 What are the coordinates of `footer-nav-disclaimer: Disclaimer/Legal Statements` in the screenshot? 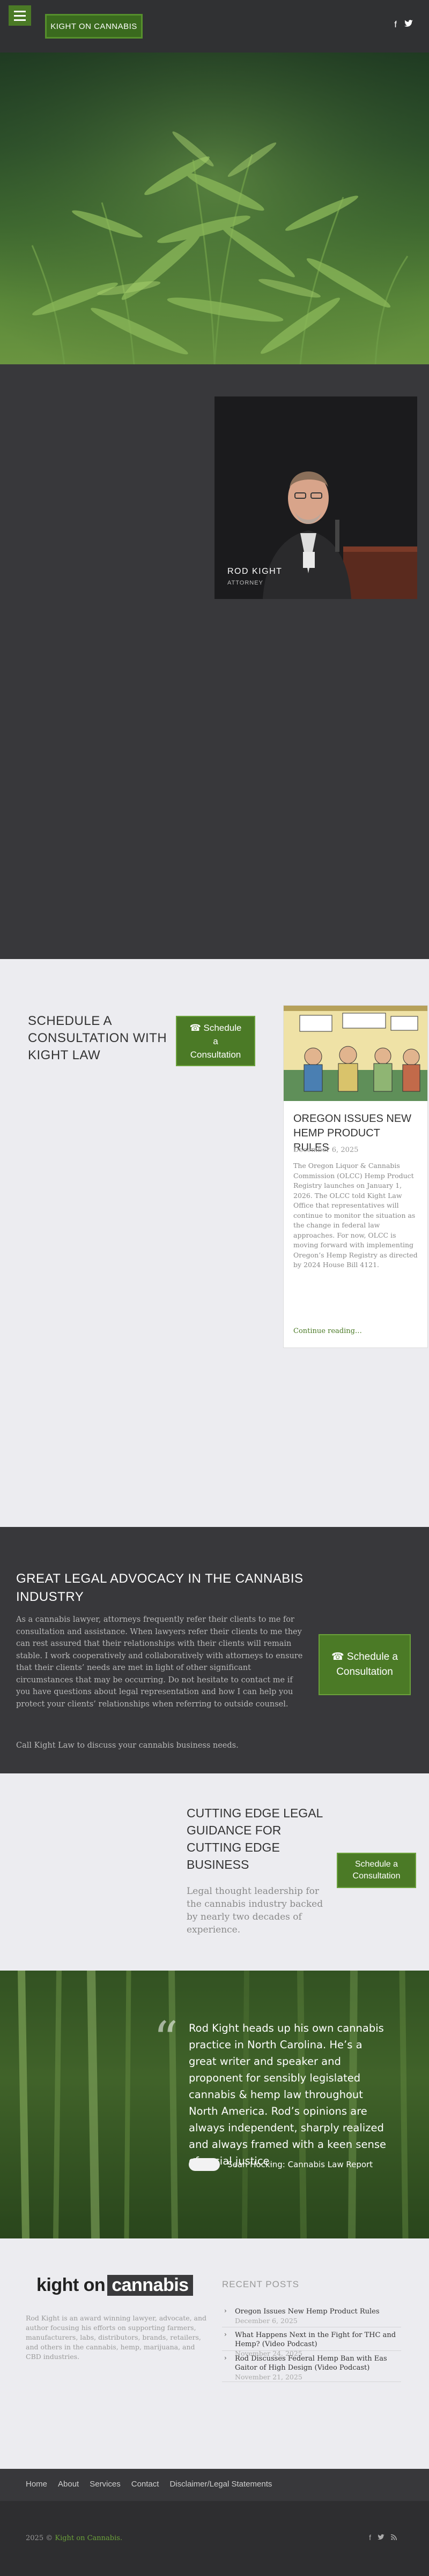 It's located at (220, 2484).